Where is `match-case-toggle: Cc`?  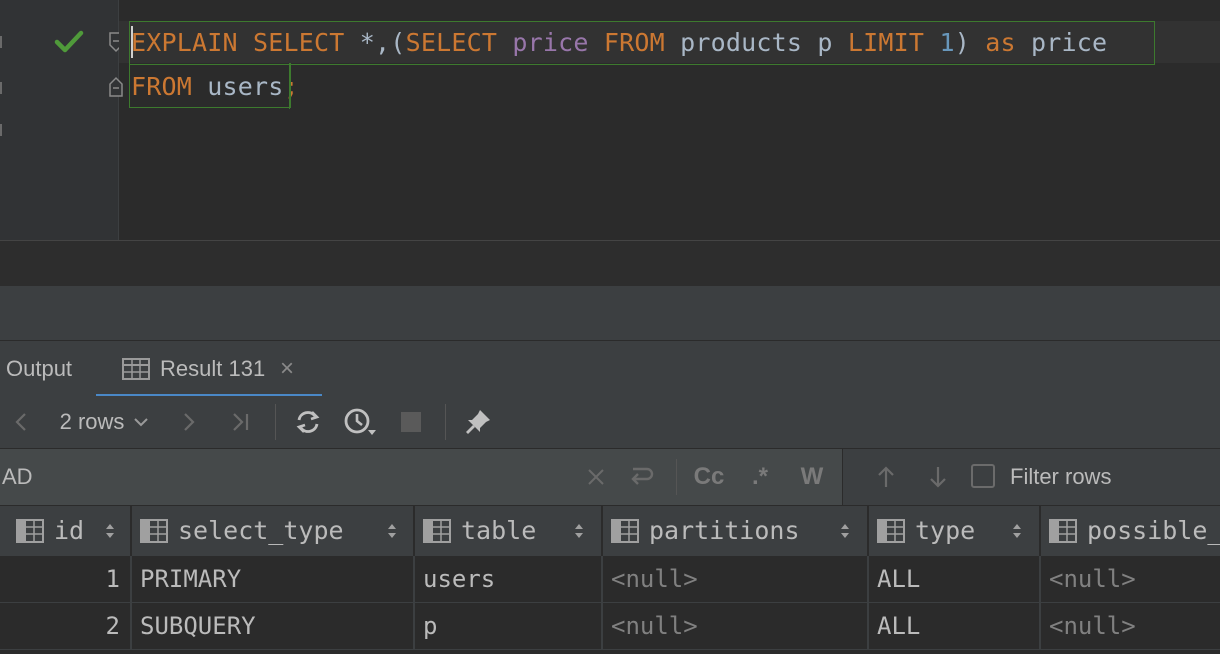
match-case-toggle: Cc is located at coordinates (709, 477).